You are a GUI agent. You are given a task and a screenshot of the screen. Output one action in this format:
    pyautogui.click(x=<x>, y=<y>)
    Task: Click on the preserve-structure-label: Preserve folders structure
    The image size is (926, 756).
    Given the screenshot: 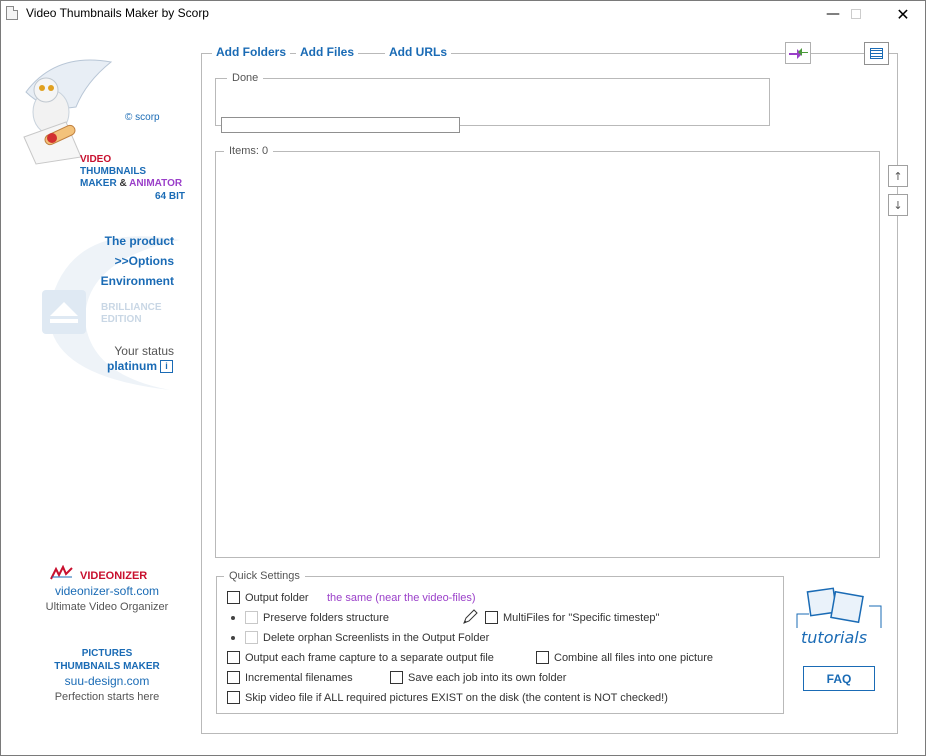 What is the action you would take?
    pyautogui.click(x=326, y=618)
    